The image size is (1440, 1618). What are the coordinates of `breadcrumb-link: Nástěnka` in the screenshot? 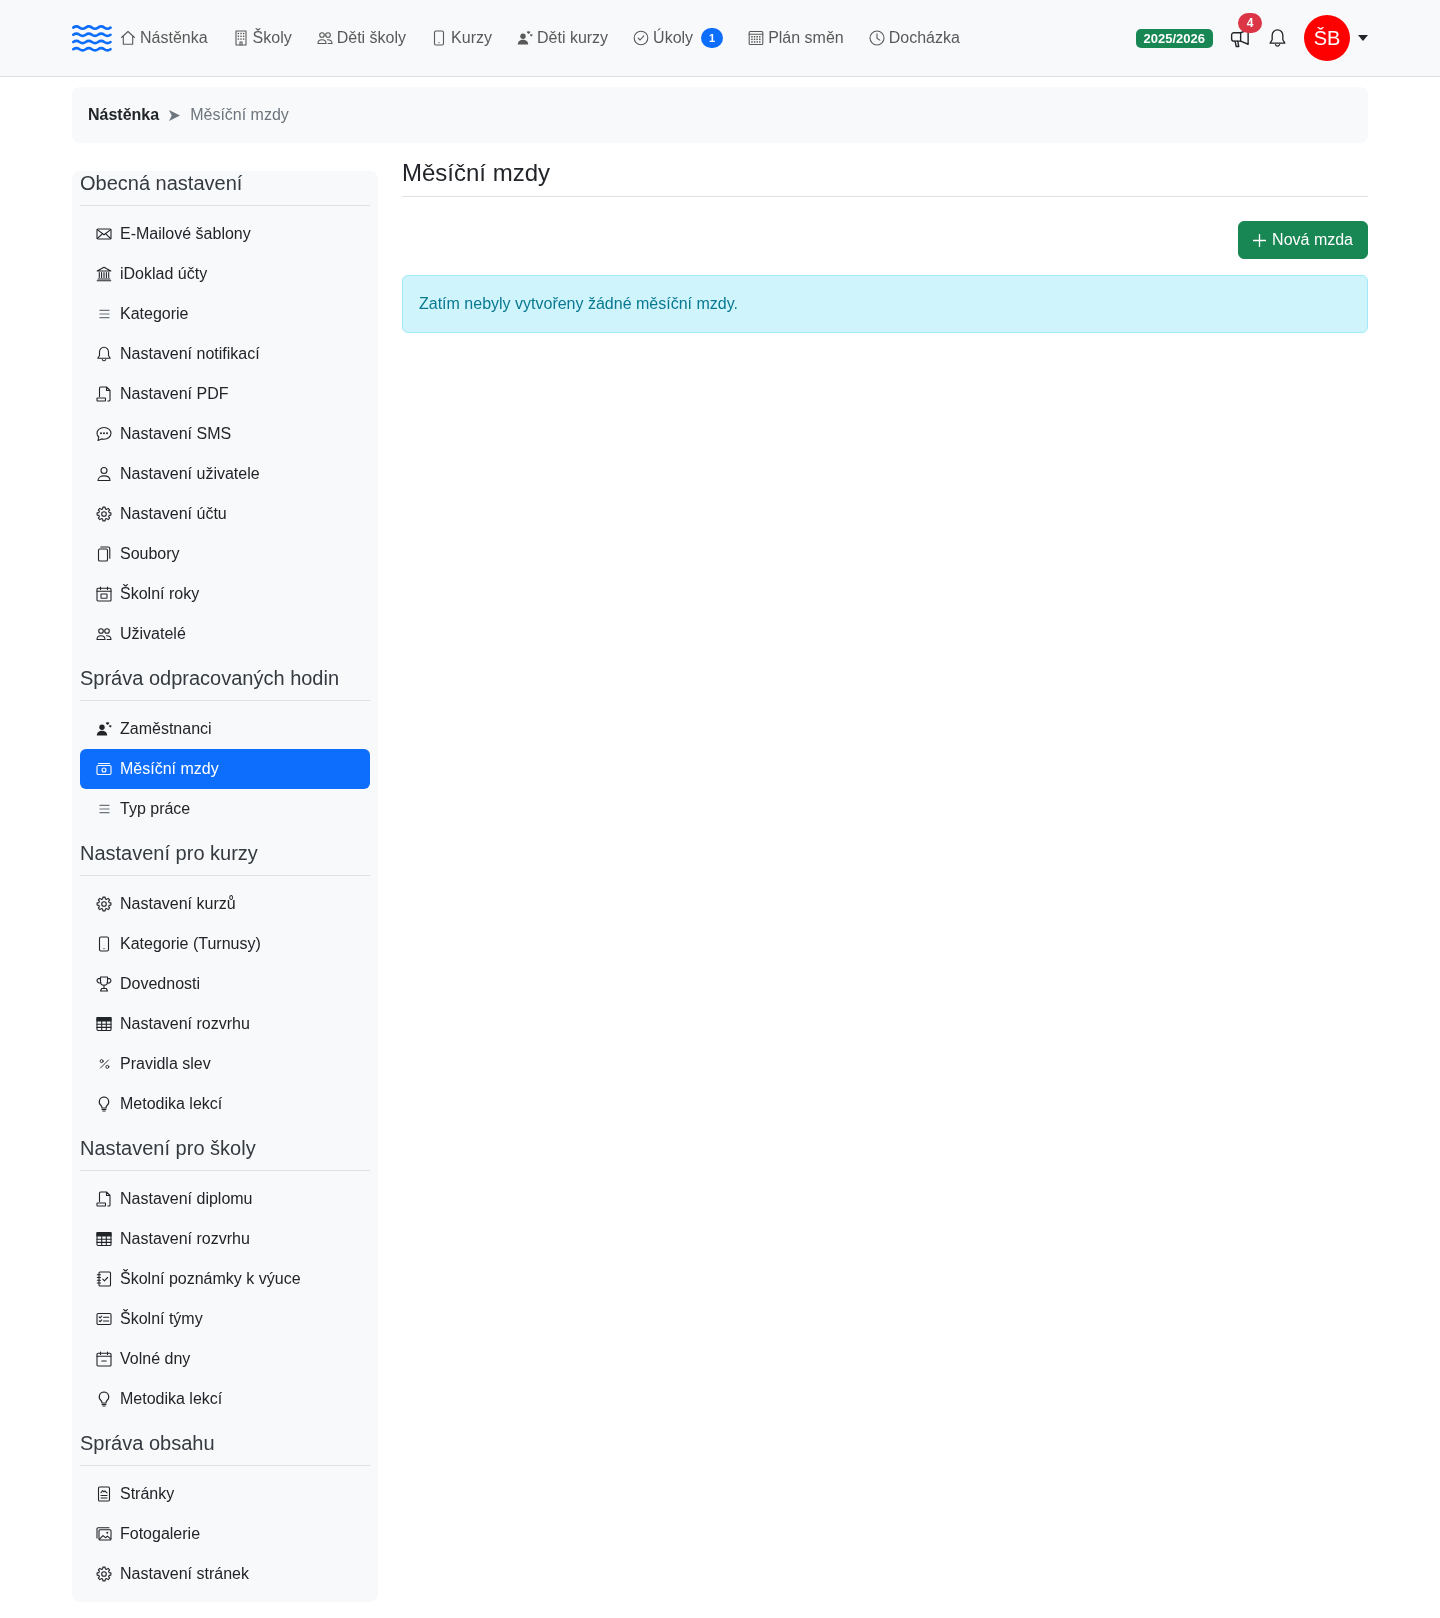 It's located at (124, 115).